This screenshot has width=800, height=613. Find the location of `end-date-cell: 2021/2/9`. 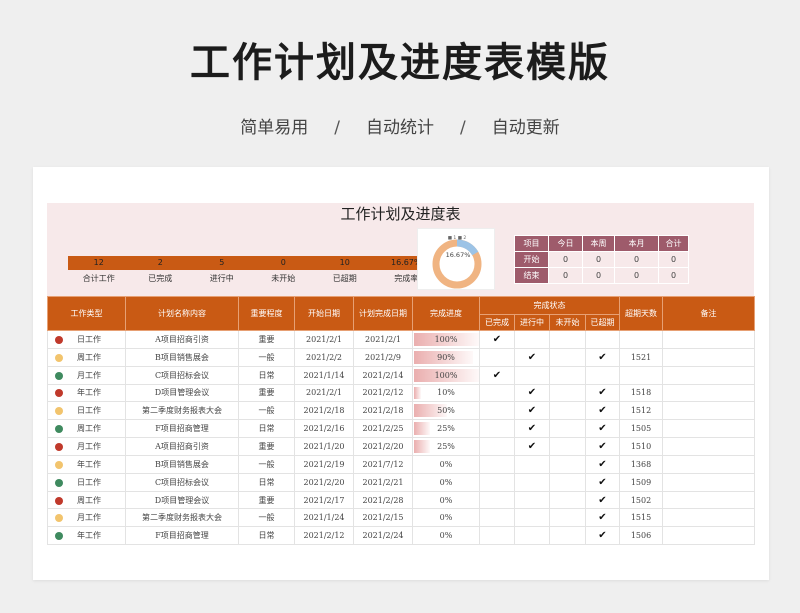

end-date-cell: 2021/2/9 is located at coordinates (383, 357).